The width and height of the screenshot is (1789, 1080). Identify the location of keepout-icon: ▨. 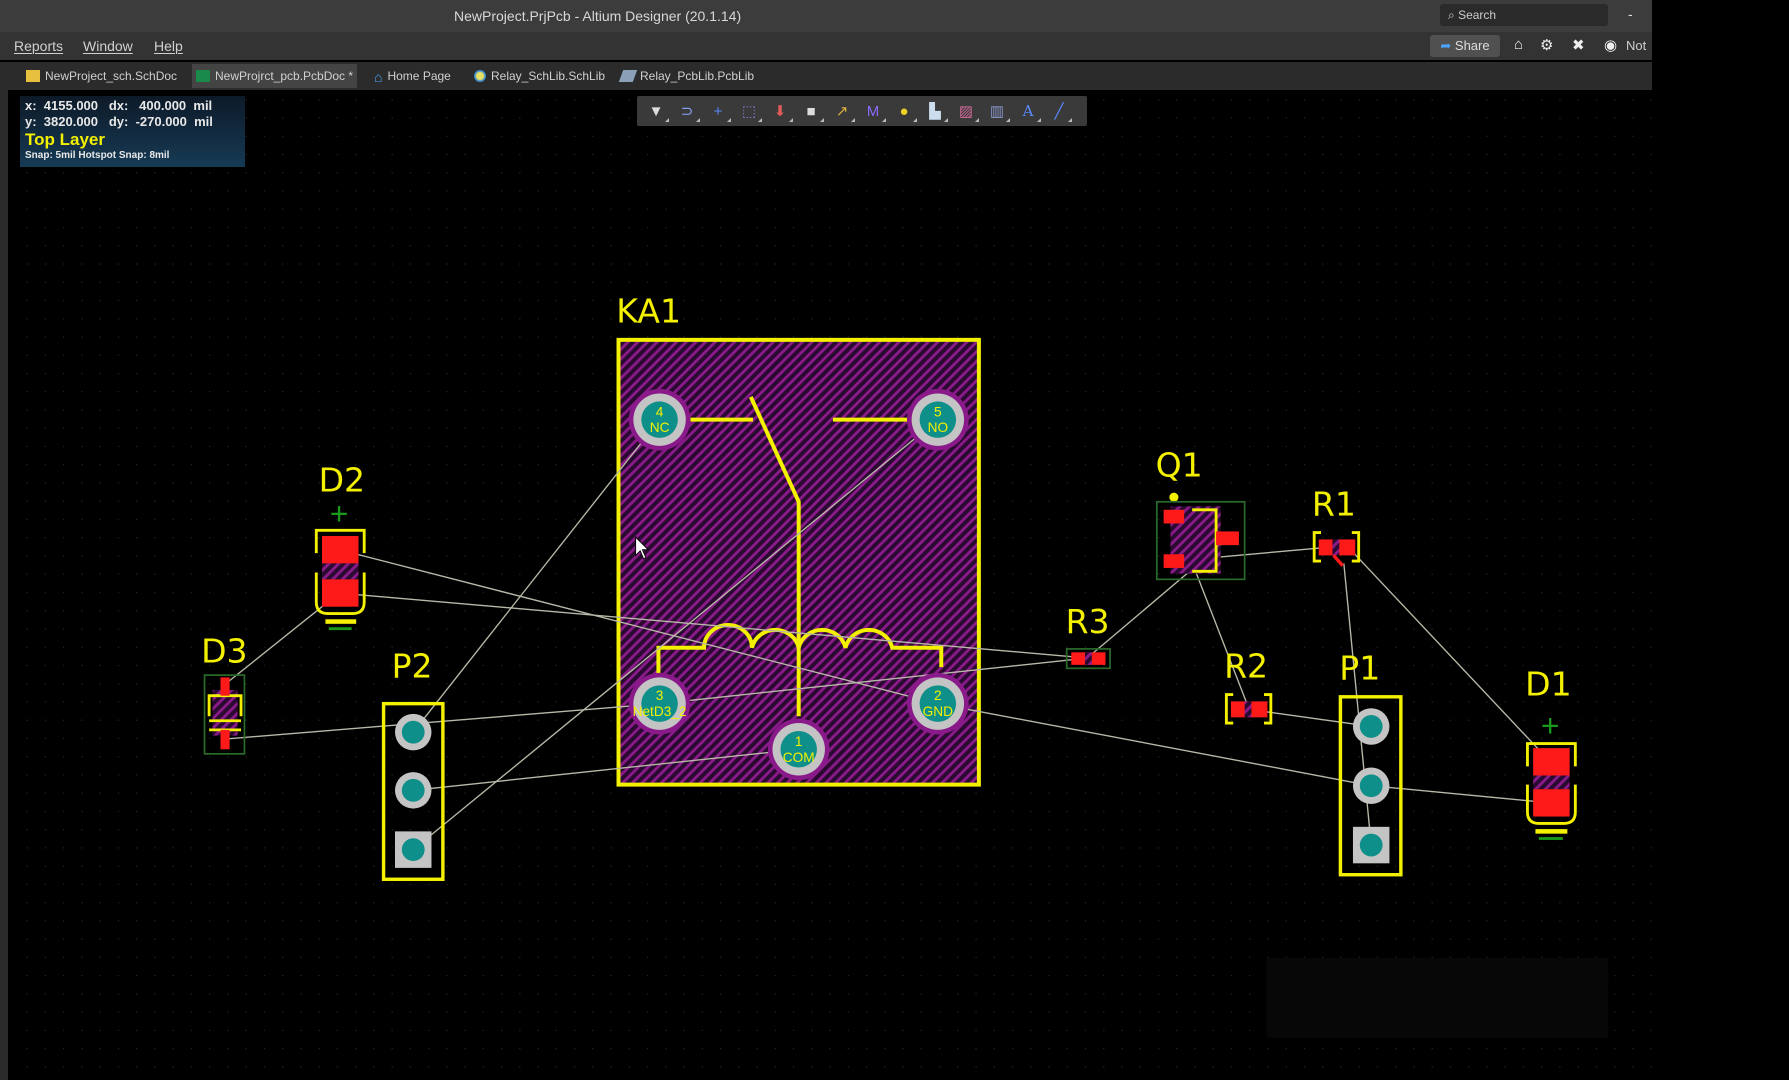
(967, 111).